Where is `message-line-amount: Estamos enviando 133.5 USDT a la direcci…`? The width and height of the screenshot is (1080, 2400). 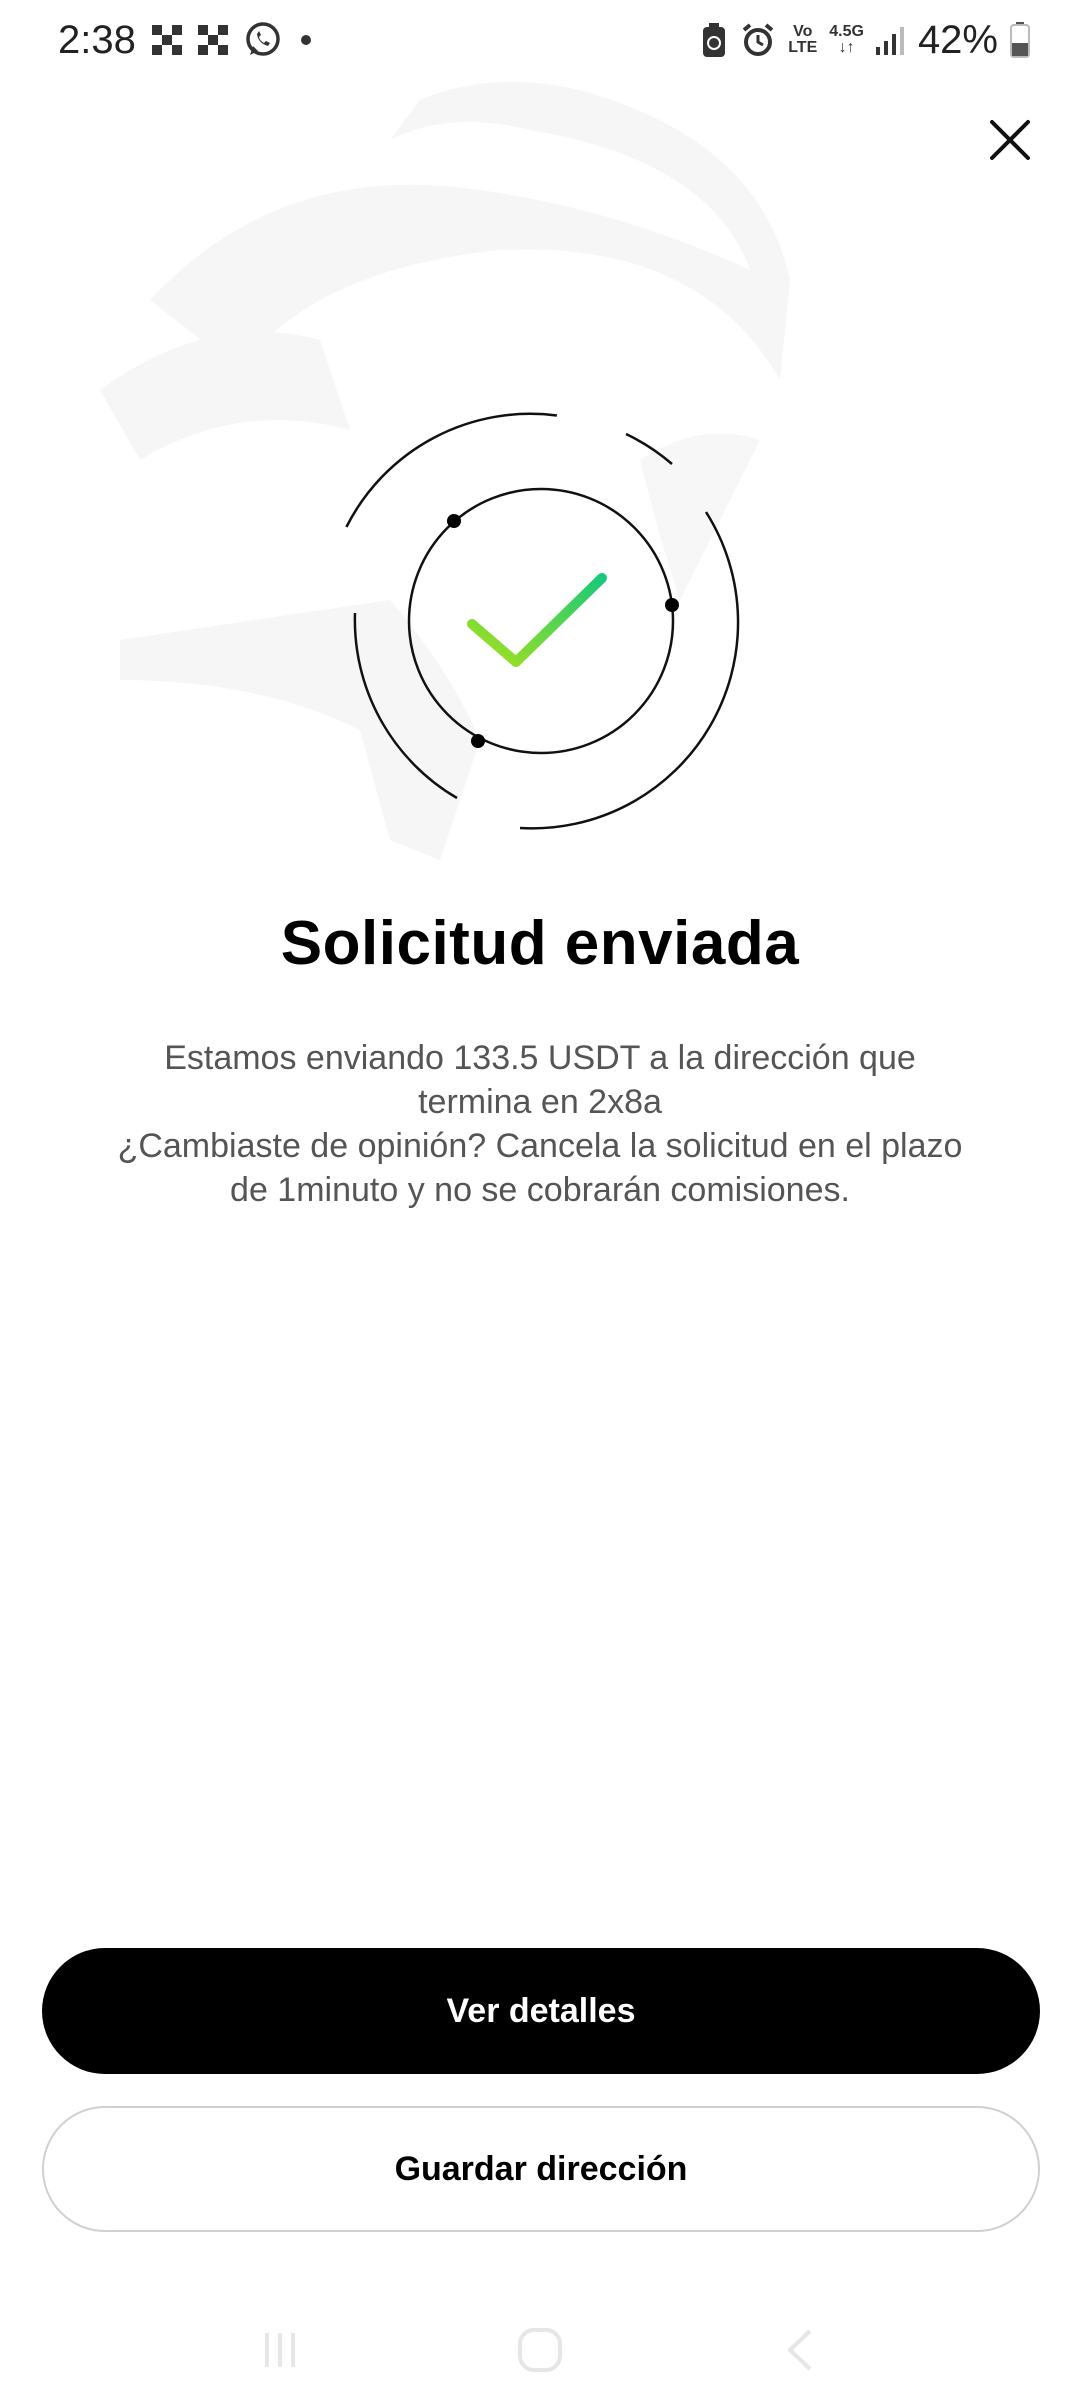
message-line-amount: Estamos enviando 133.5 USDT a la direcci… is located at coordinates (540, 1080).